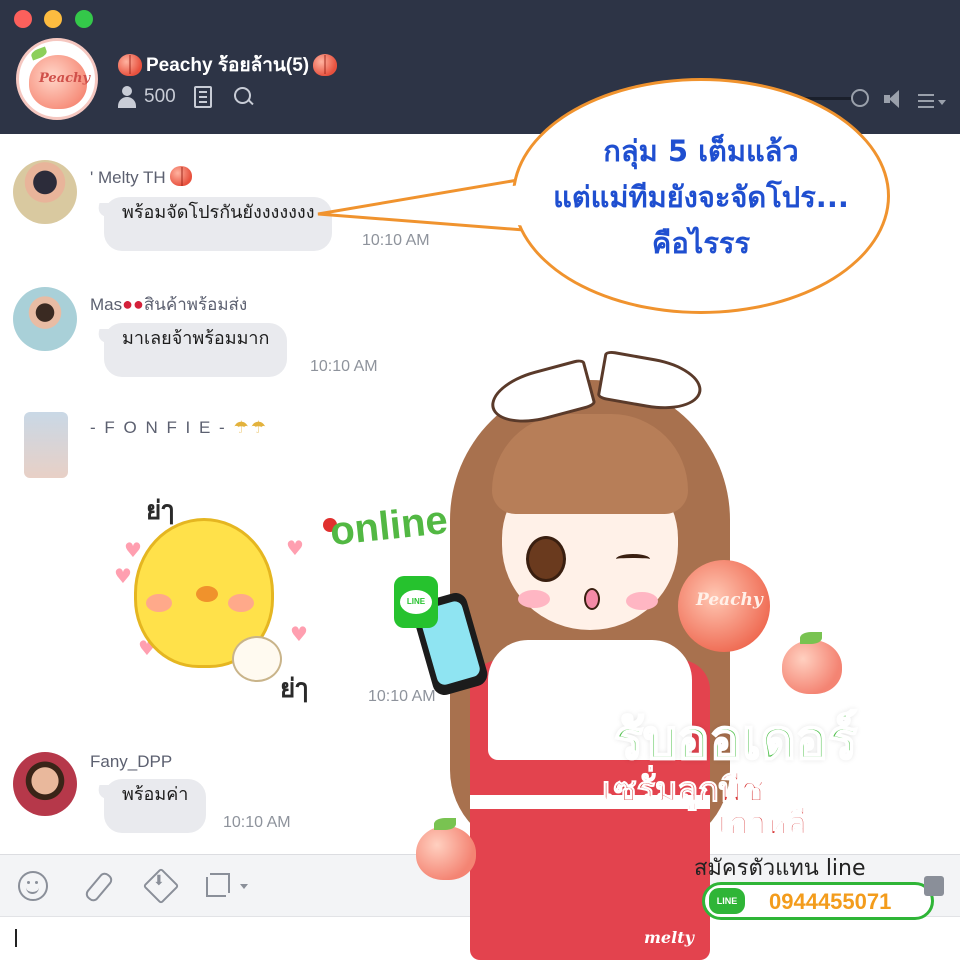  What do you see at coordinates (186, 97) in the screenshot?
I see `group-meta: 500` at bounding box center [186, 97].